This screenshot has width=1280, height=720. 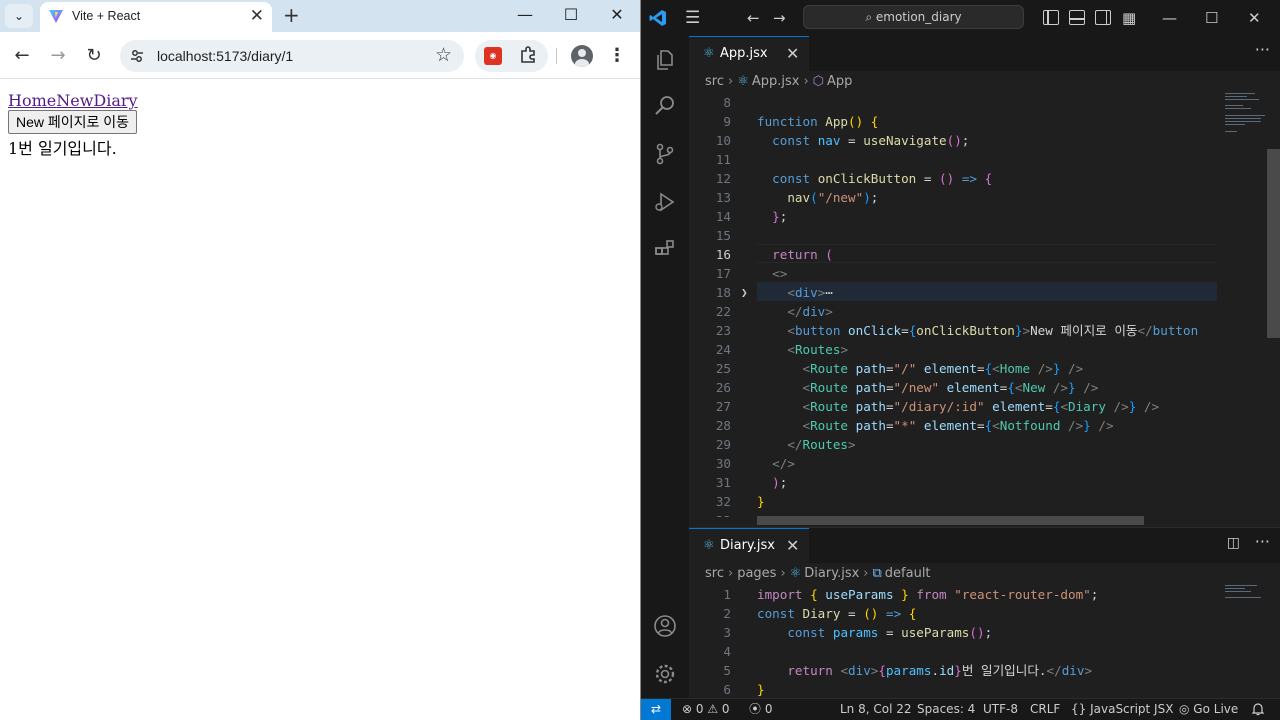 I want to click on horizontal-scrollbar, so click(x=950, y=520).